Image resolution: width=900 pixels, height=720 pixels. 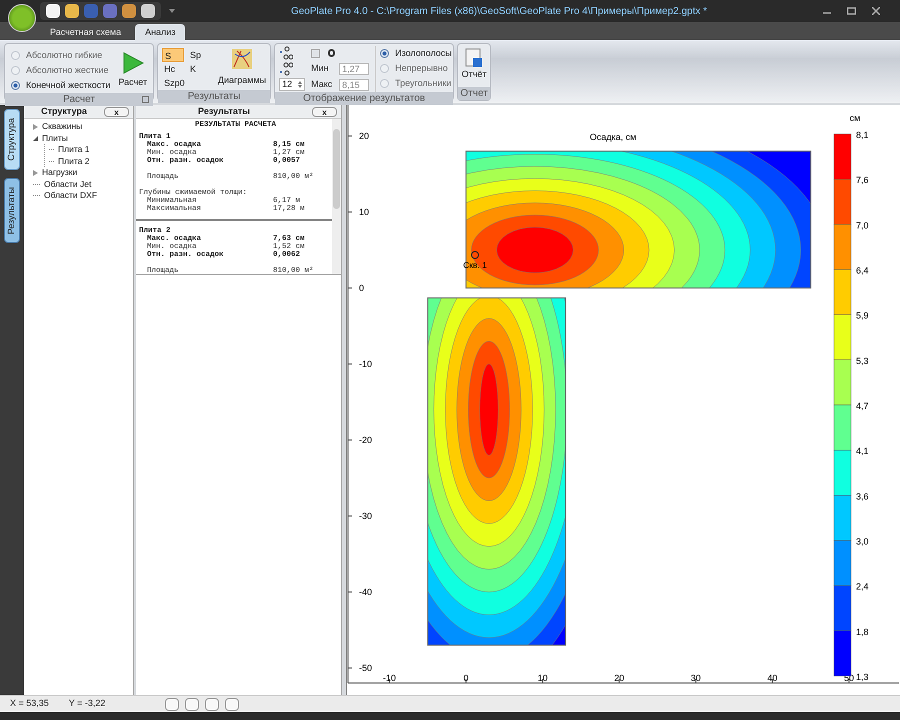 What do you see at coordinates (322, 85) in the screenshot?
I see `range-label: Макс` at bounding box center [322, 85].